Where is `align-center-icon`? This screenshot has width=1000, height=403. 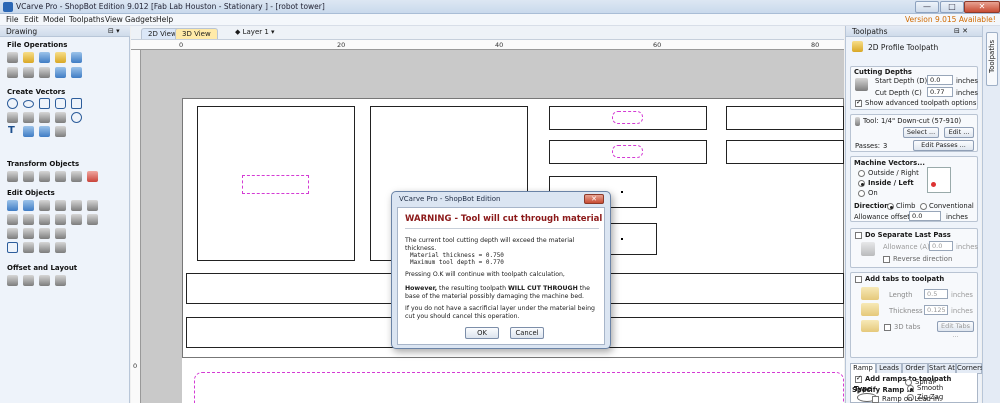 align-center-icon is located at coordinates (92, 176).